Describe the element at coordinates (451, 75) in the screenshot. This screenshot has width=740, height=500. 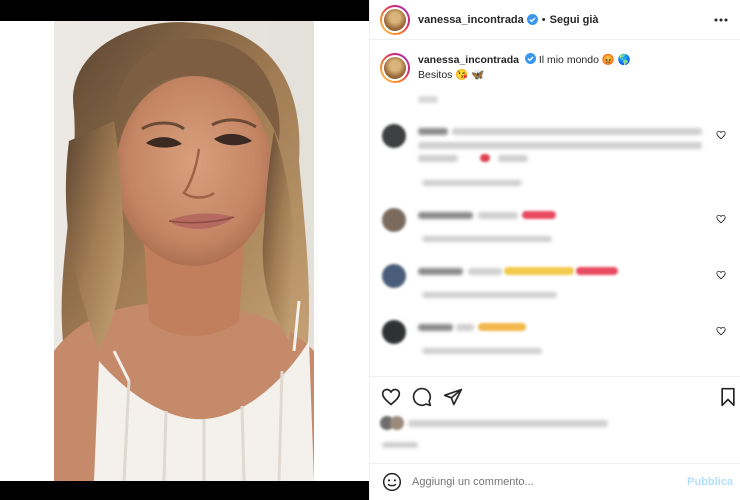
I see `caption-line-2: Besitos 😘 🦋` at that location.